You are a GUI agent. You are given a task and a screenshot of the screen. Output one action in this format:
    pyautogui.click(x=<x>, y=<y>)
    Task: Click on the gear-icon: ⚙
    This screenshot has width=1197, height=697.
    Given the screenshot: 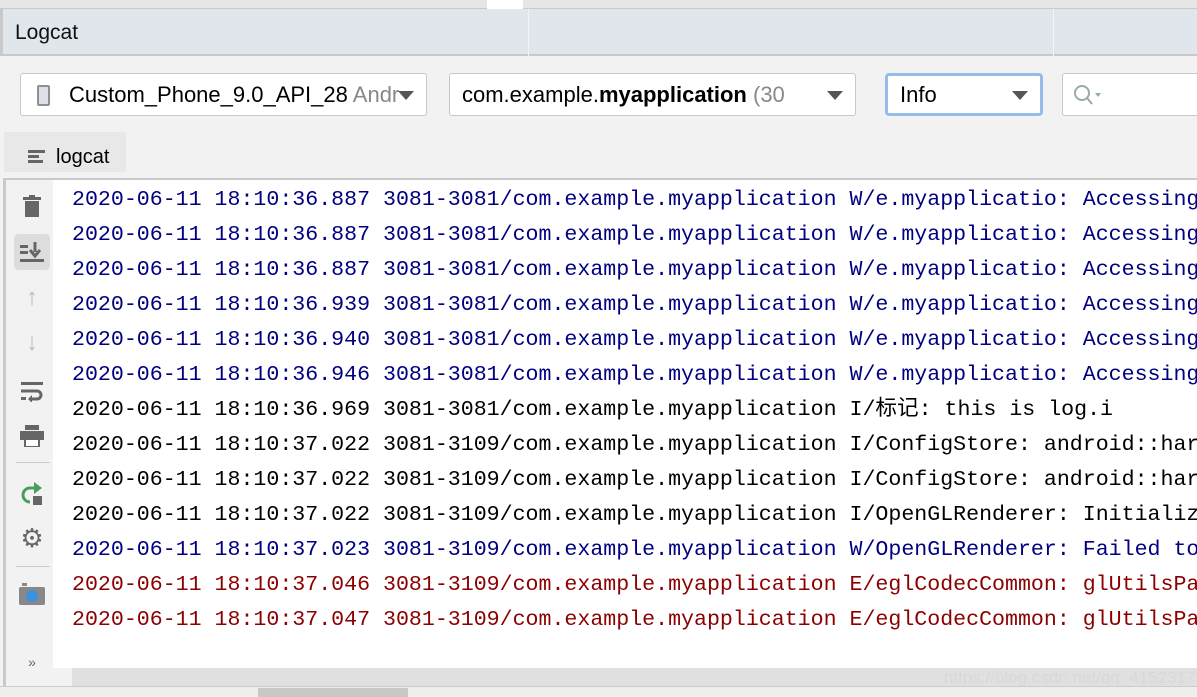 What is the action you would take?
    pyautogui.click(x=32, y=538)
    